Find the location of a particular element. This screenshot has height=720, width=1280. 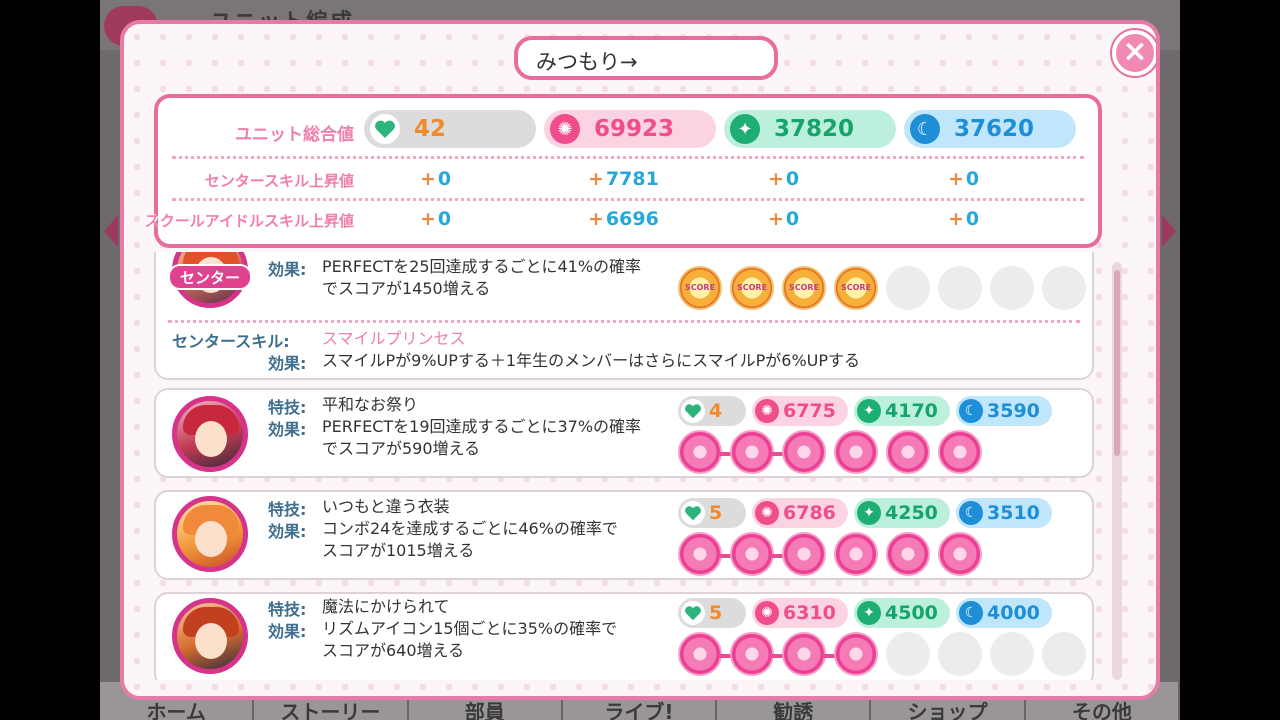

total-cool-pill: ☾ 37620 is located at coordinates (990, 129).